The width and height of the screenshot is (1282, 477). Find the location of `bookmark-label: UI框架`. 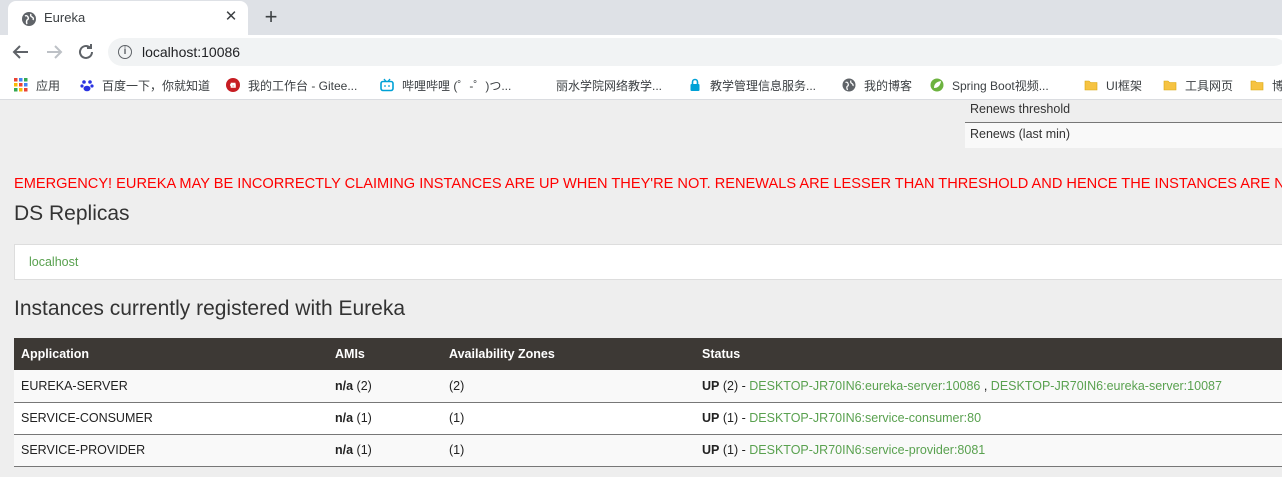

bookmark-label: UI框架 is located at coordinates (1124, 85).